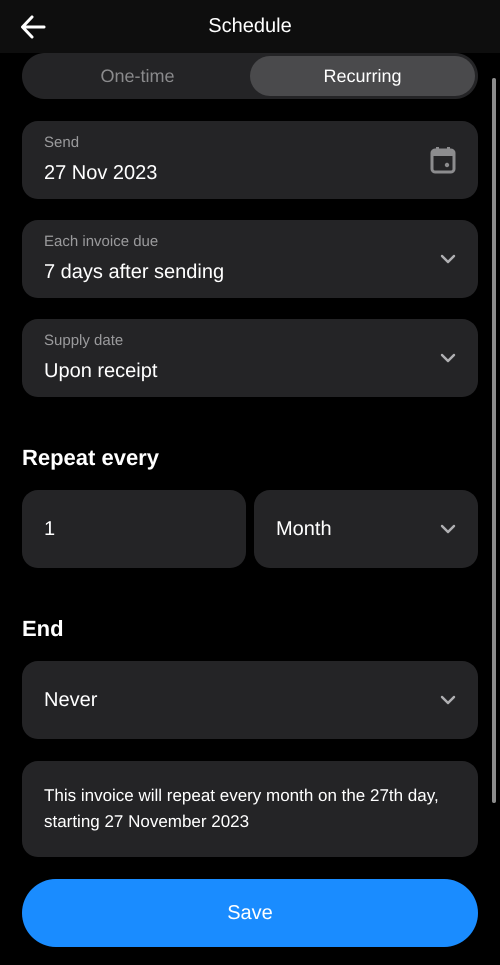  Describe the element at coordinates (135, 273) in the screenshot. I see `field-value: 7 days after sending` at that location.